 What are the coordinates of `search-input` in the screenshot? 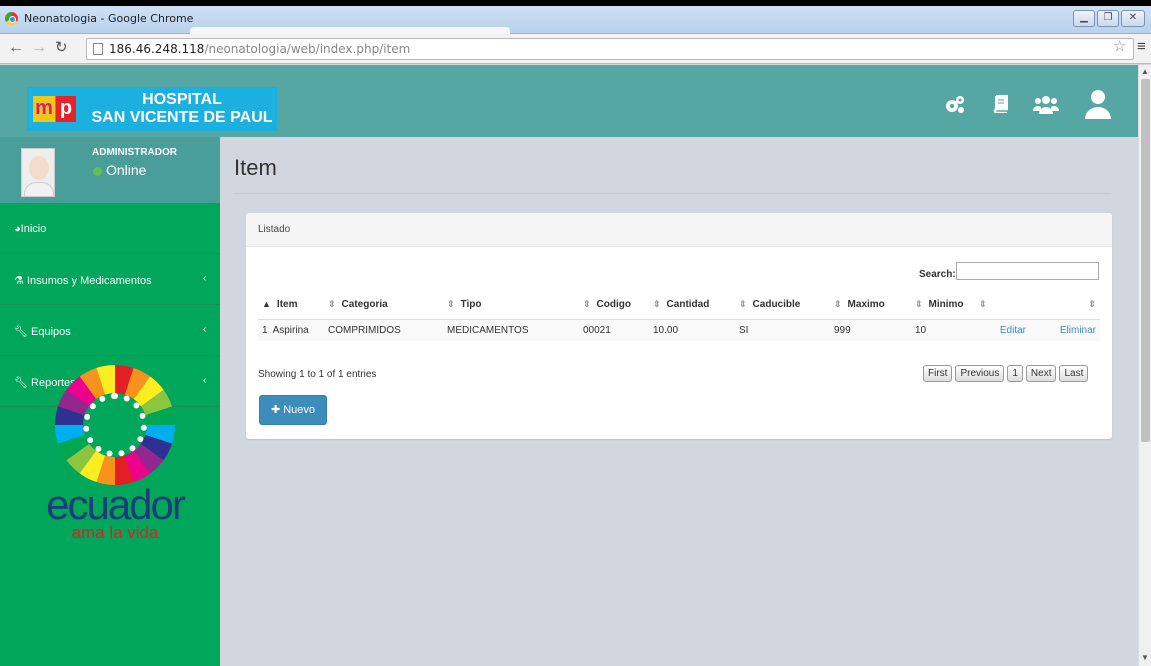 It's located at (1027, 271).